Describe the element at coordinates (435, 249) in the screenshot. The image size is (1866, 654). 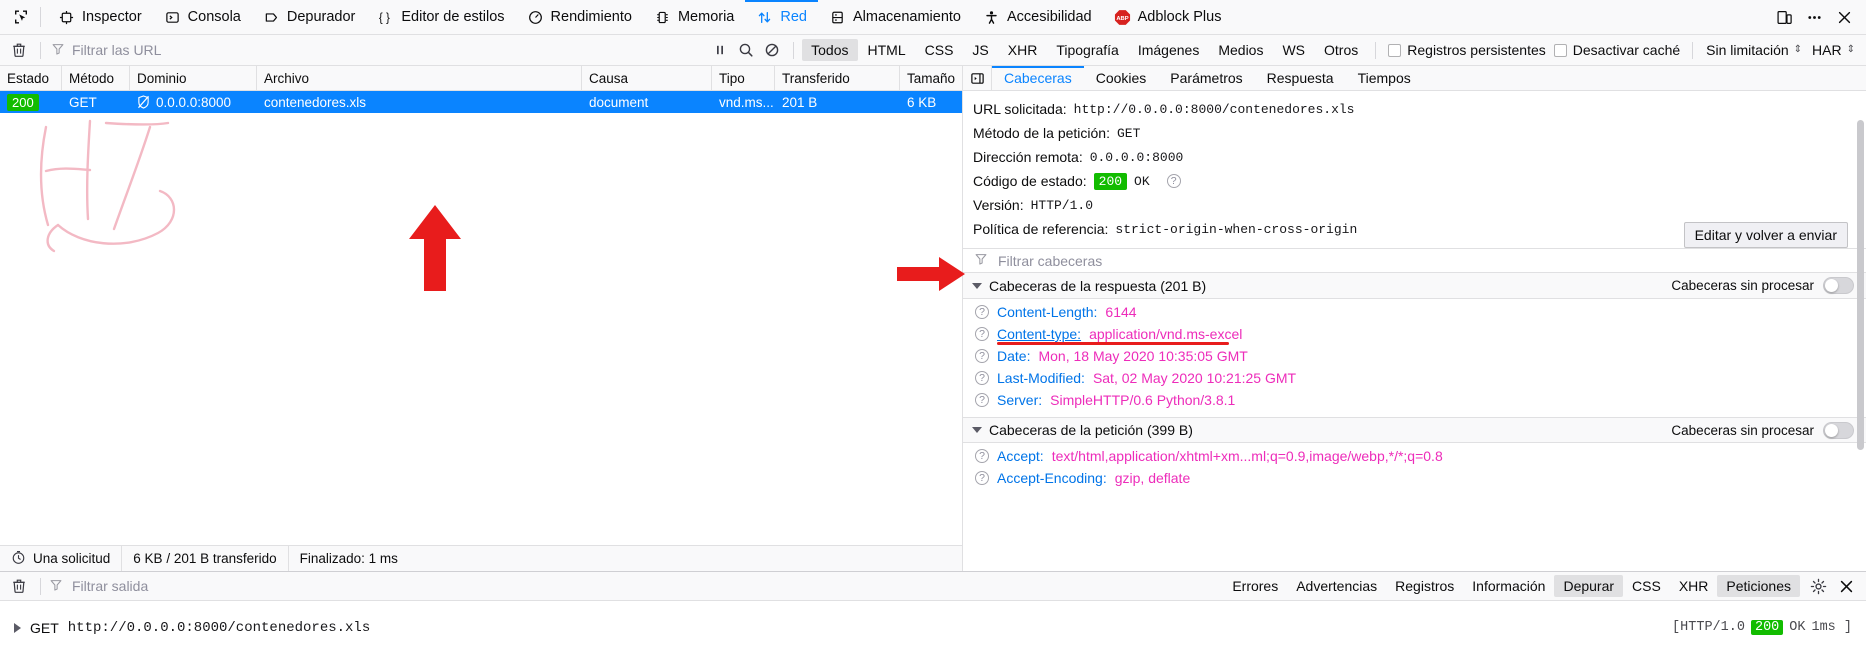
I see `red-arrow-up-annotation` at that location.